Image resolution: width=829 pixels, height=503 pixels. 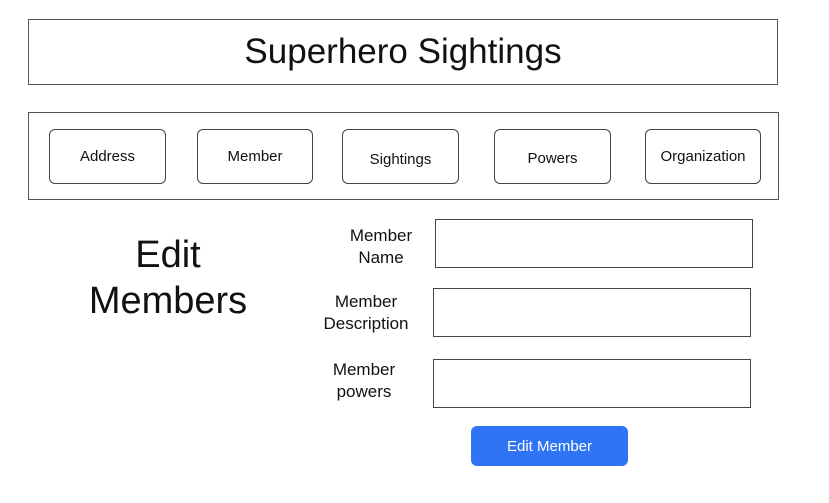 What do you see at coordinates (107, 156) in the screenshot?
I see `nav-address-button: Address` at bounding box center [107, 156].